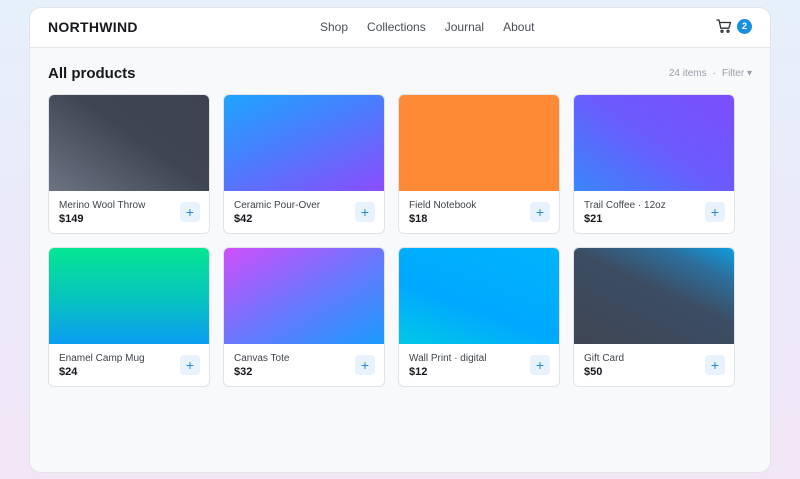 Image resolution: width=800 pixels, height=479 pixels. I want to click on product-card: Merino Wool Throw $149 +, so click(129, 164).